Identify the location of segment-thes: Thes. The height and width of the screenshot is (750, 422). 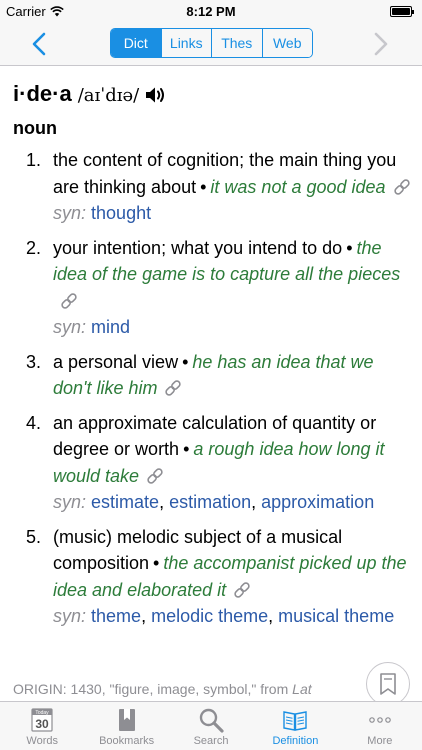
(236, 43).